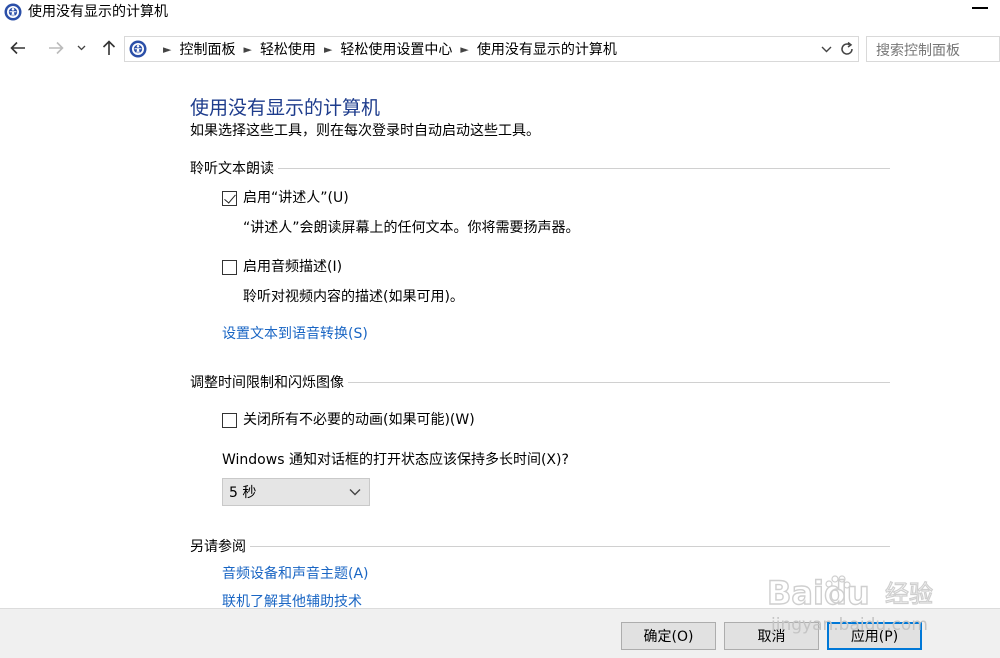 Image resolution: width=1000 pixels, height=658 pixels. Describe the element at coordinates (232, 169) in the screenshot. I see `section-heading-label: 聆听文本朗读` at that location.